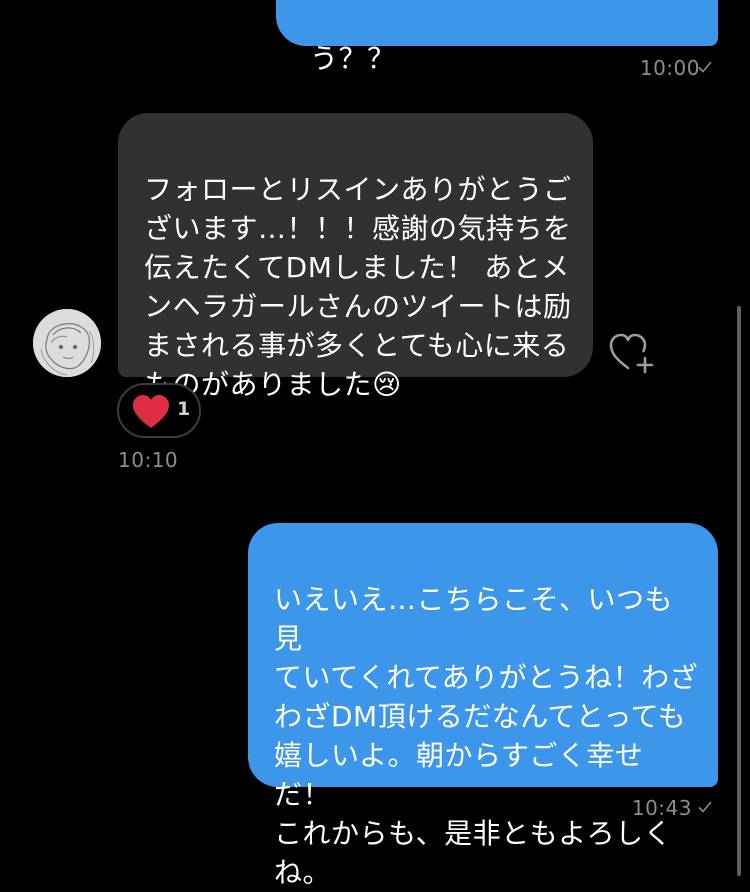 The image size is (750, 892). What do you see at coordinates (632, 354) in the screenshot?
I see `add-reaction-heart-icon` at bounding box center [632, 354].